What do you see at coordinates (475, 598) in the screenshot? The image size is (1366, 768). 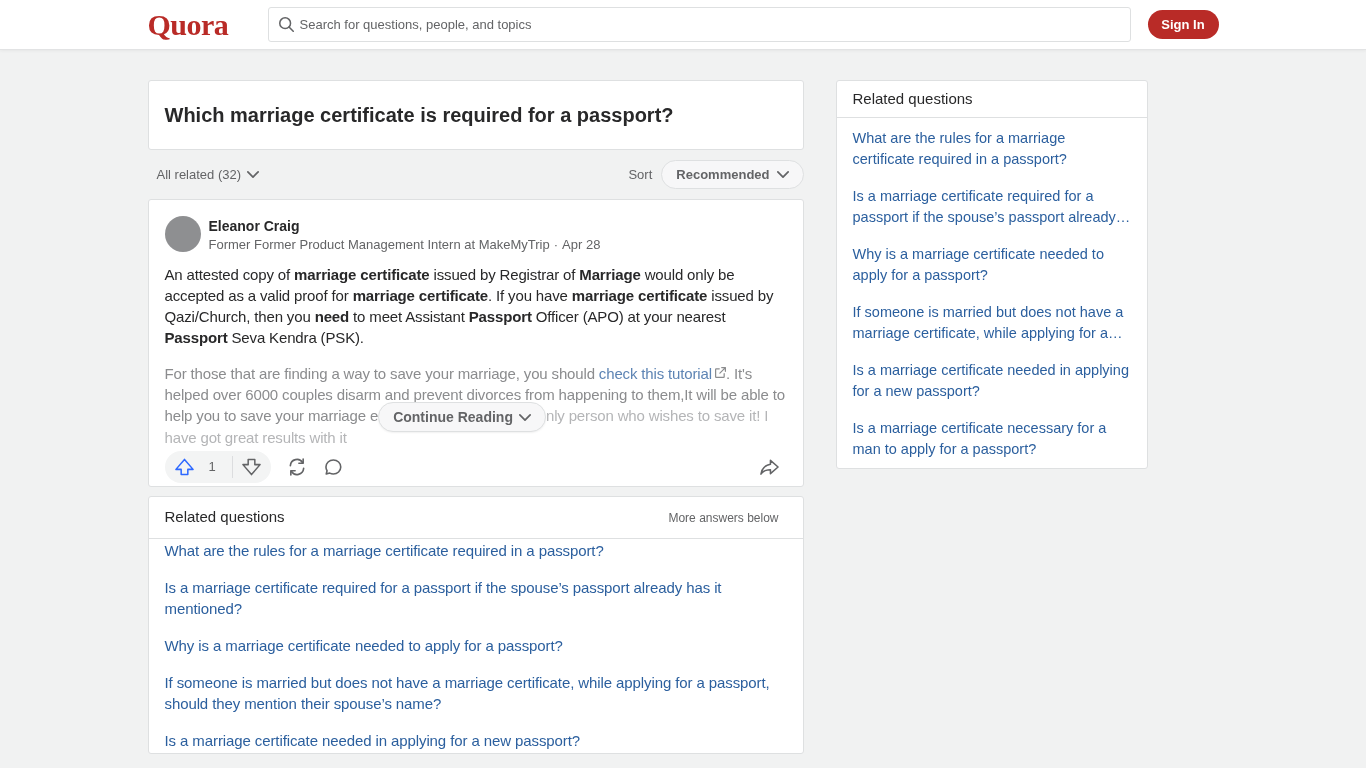 I see `question-link: Is a marriage certificate required for a passport if the spouse’s passport already has it mentioned?` at bounding box center [475, 598].